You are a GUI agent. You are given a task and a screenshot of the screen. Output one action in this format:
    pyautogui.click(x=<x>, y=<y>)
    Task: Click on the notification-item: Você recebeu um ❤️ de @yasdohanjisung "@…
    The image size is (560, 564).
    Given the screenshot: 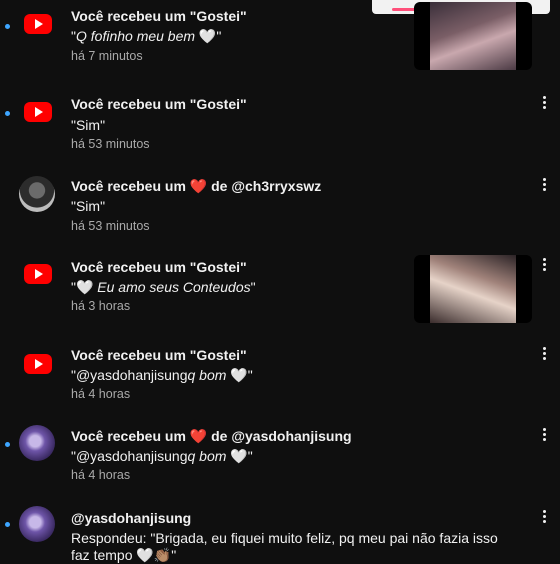 What is the action you would take?
    pyautogui.click(x=280, y=457)
    